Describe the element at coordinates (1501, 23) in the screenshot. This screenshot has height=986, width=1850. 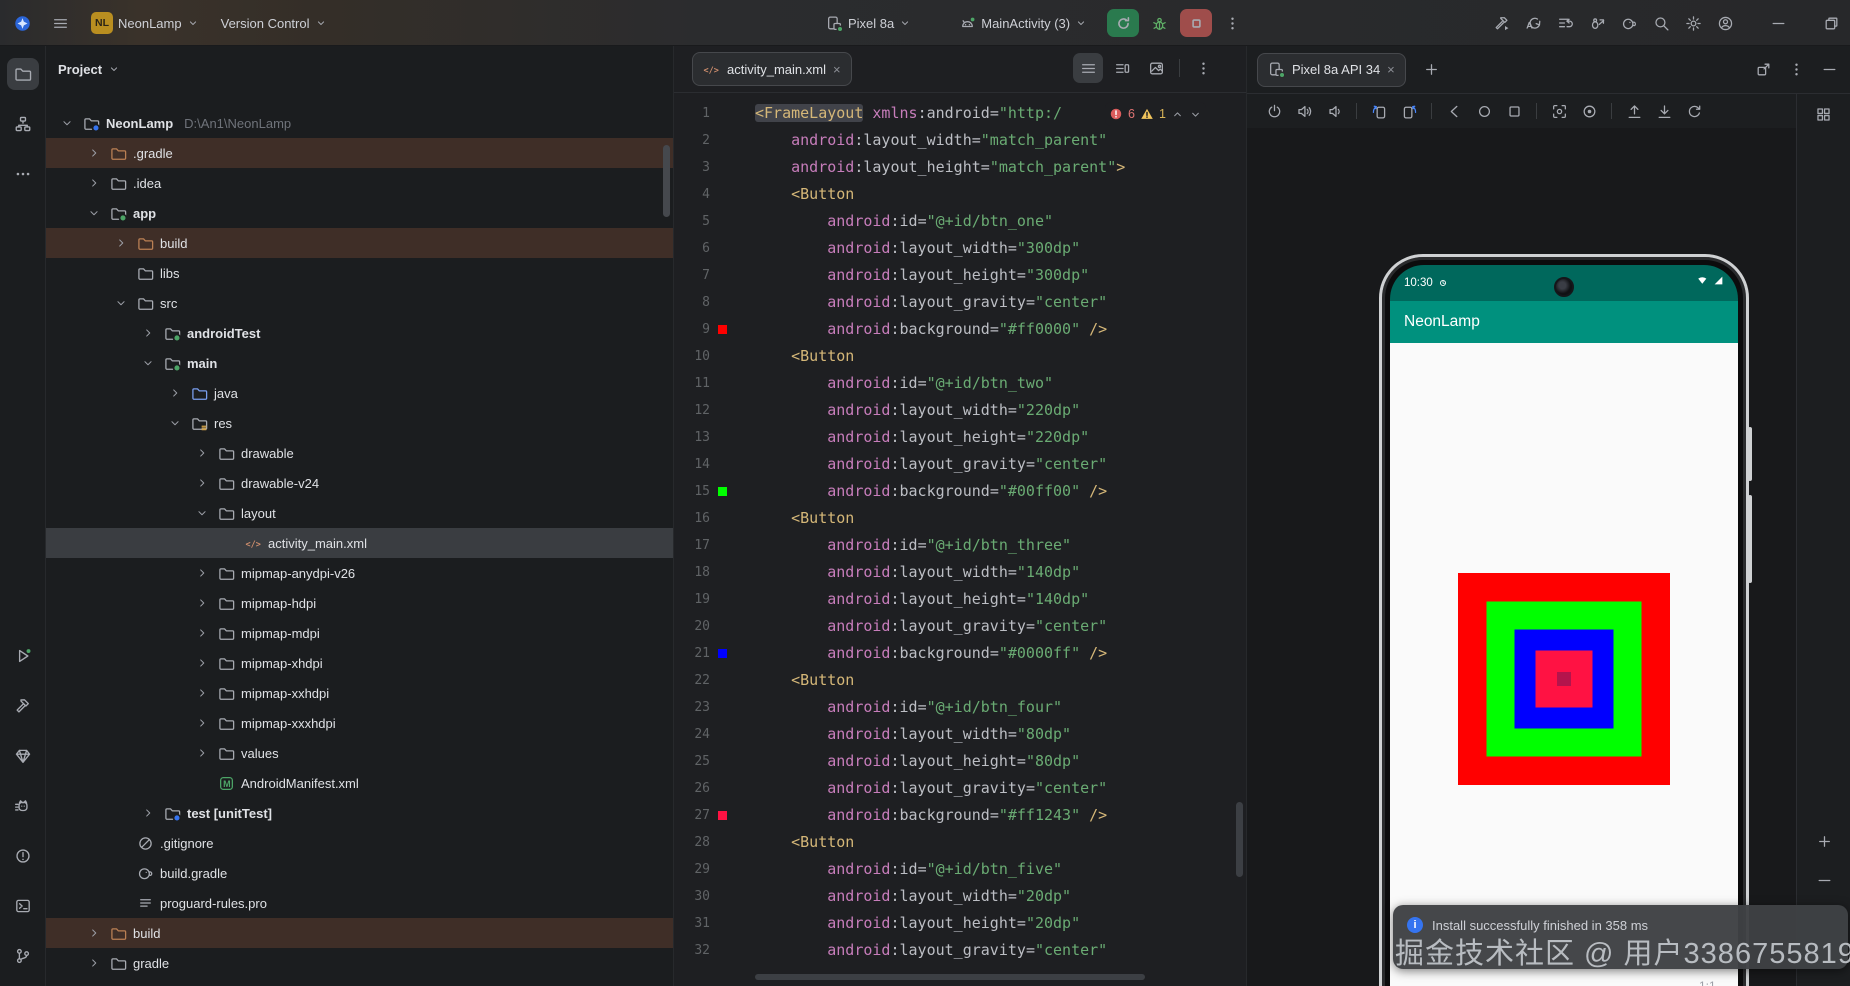
I see `build-run-button` at that location.